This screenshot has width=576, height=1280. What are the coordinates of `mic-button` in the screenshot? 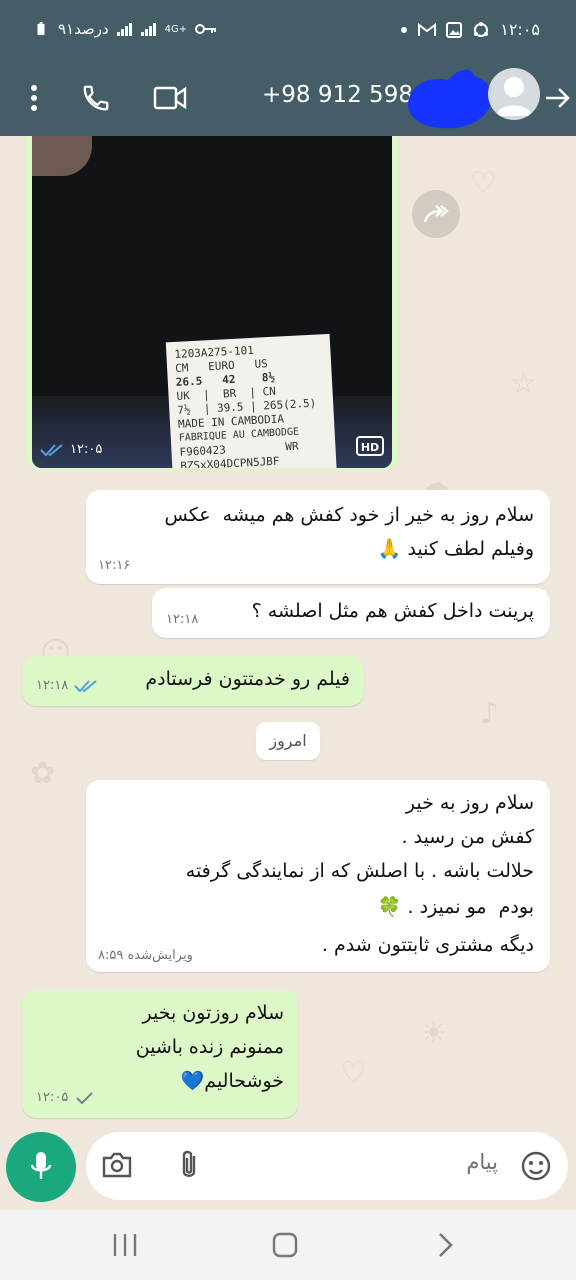 It's located at (41, 1167).